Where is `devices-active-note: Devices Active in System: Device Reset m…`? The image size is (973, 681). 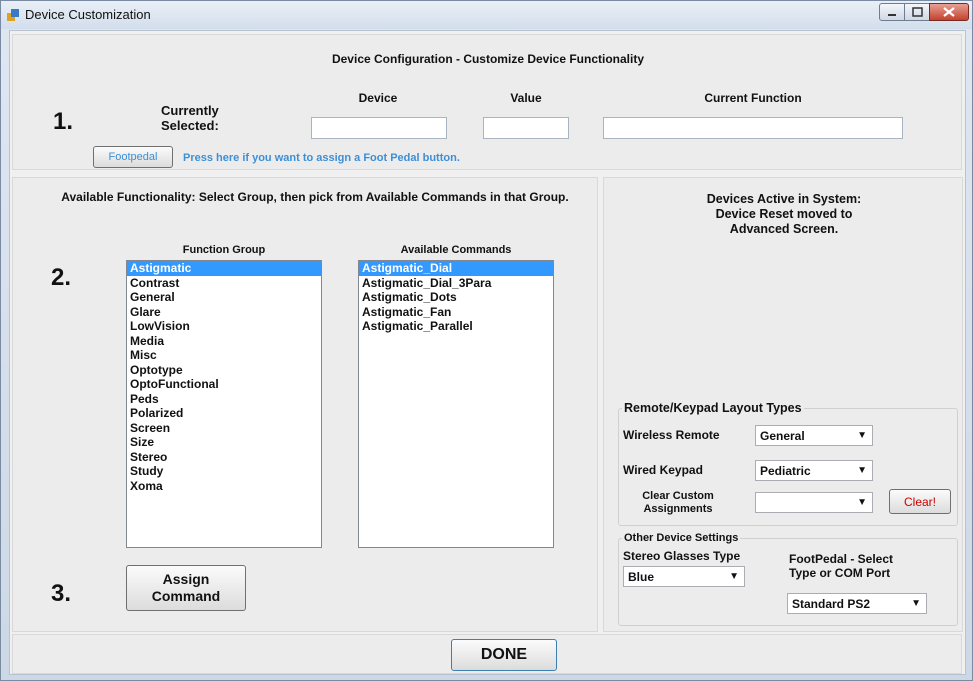 devices-active-note: Devices Active in System: Device Reset m… is located at coordinates (784, 214).